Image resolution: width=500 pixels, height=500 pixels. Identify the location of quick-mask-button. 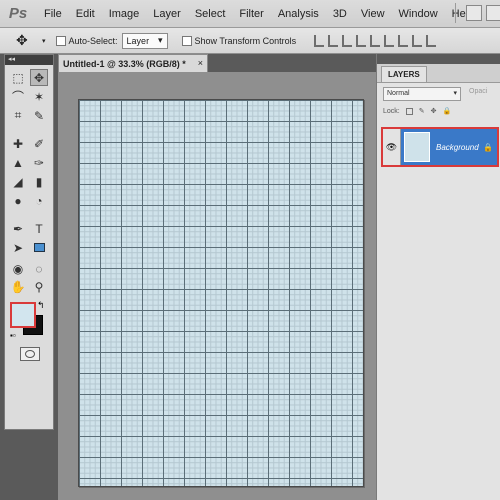
(30, 354).